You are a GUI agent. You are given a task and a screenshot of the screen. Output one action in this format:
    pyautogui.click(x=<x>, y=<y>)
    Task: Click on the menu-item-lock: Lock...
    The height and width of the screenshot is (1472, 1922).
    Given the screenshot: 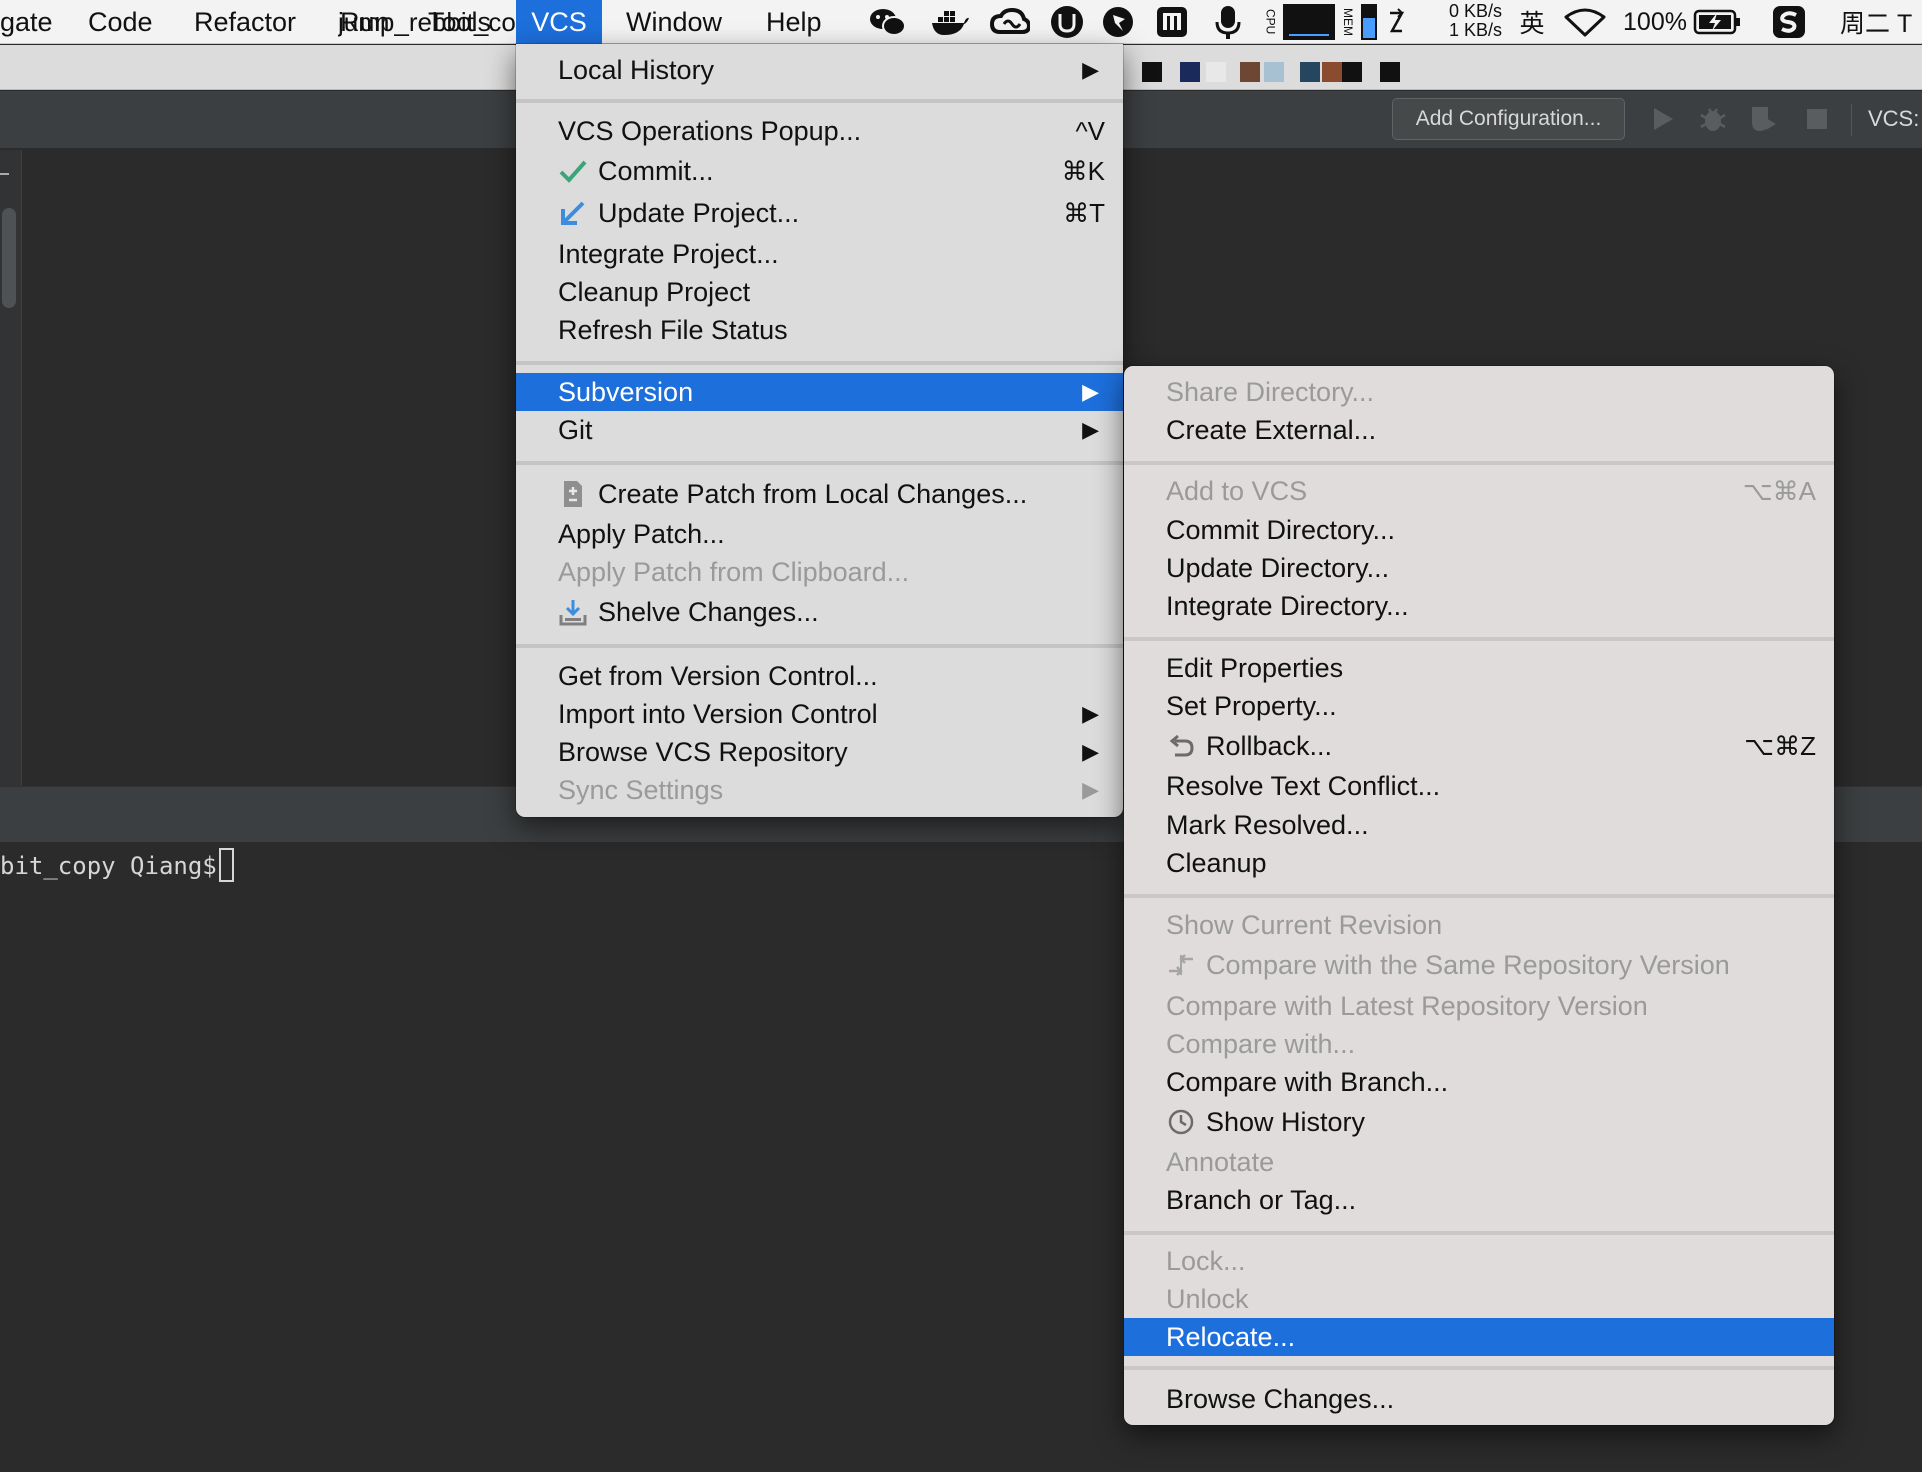 What is the action you would take?
    pyautogui.click(x=1479, y=1261)
    